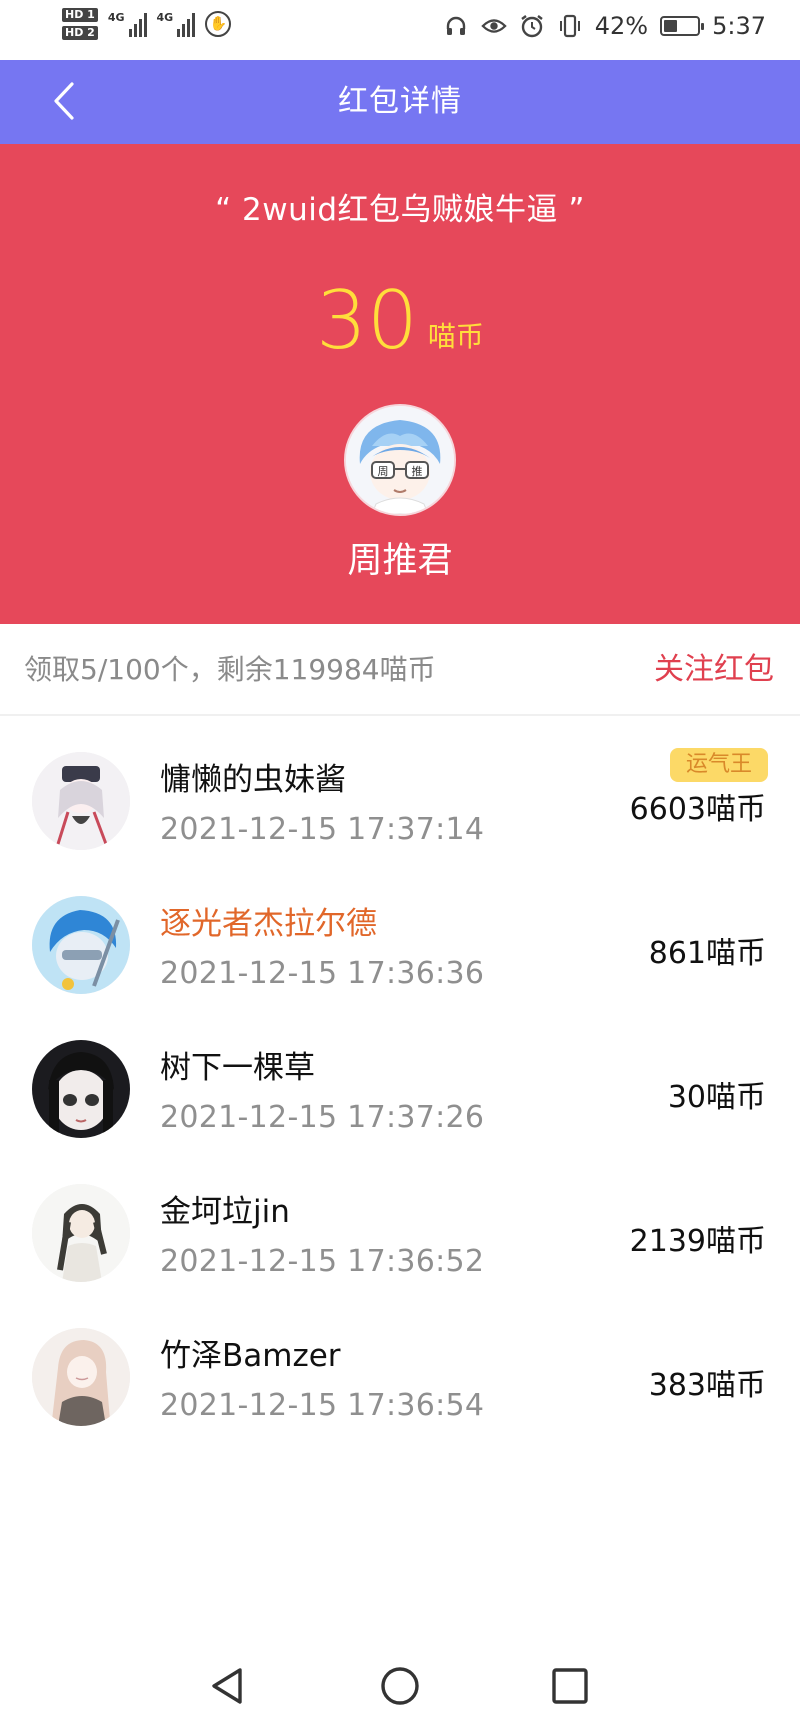 The width and height of the screenshot is (800, 1733). I want to click on avatar-illustration: 周 推, so click(400, 460).